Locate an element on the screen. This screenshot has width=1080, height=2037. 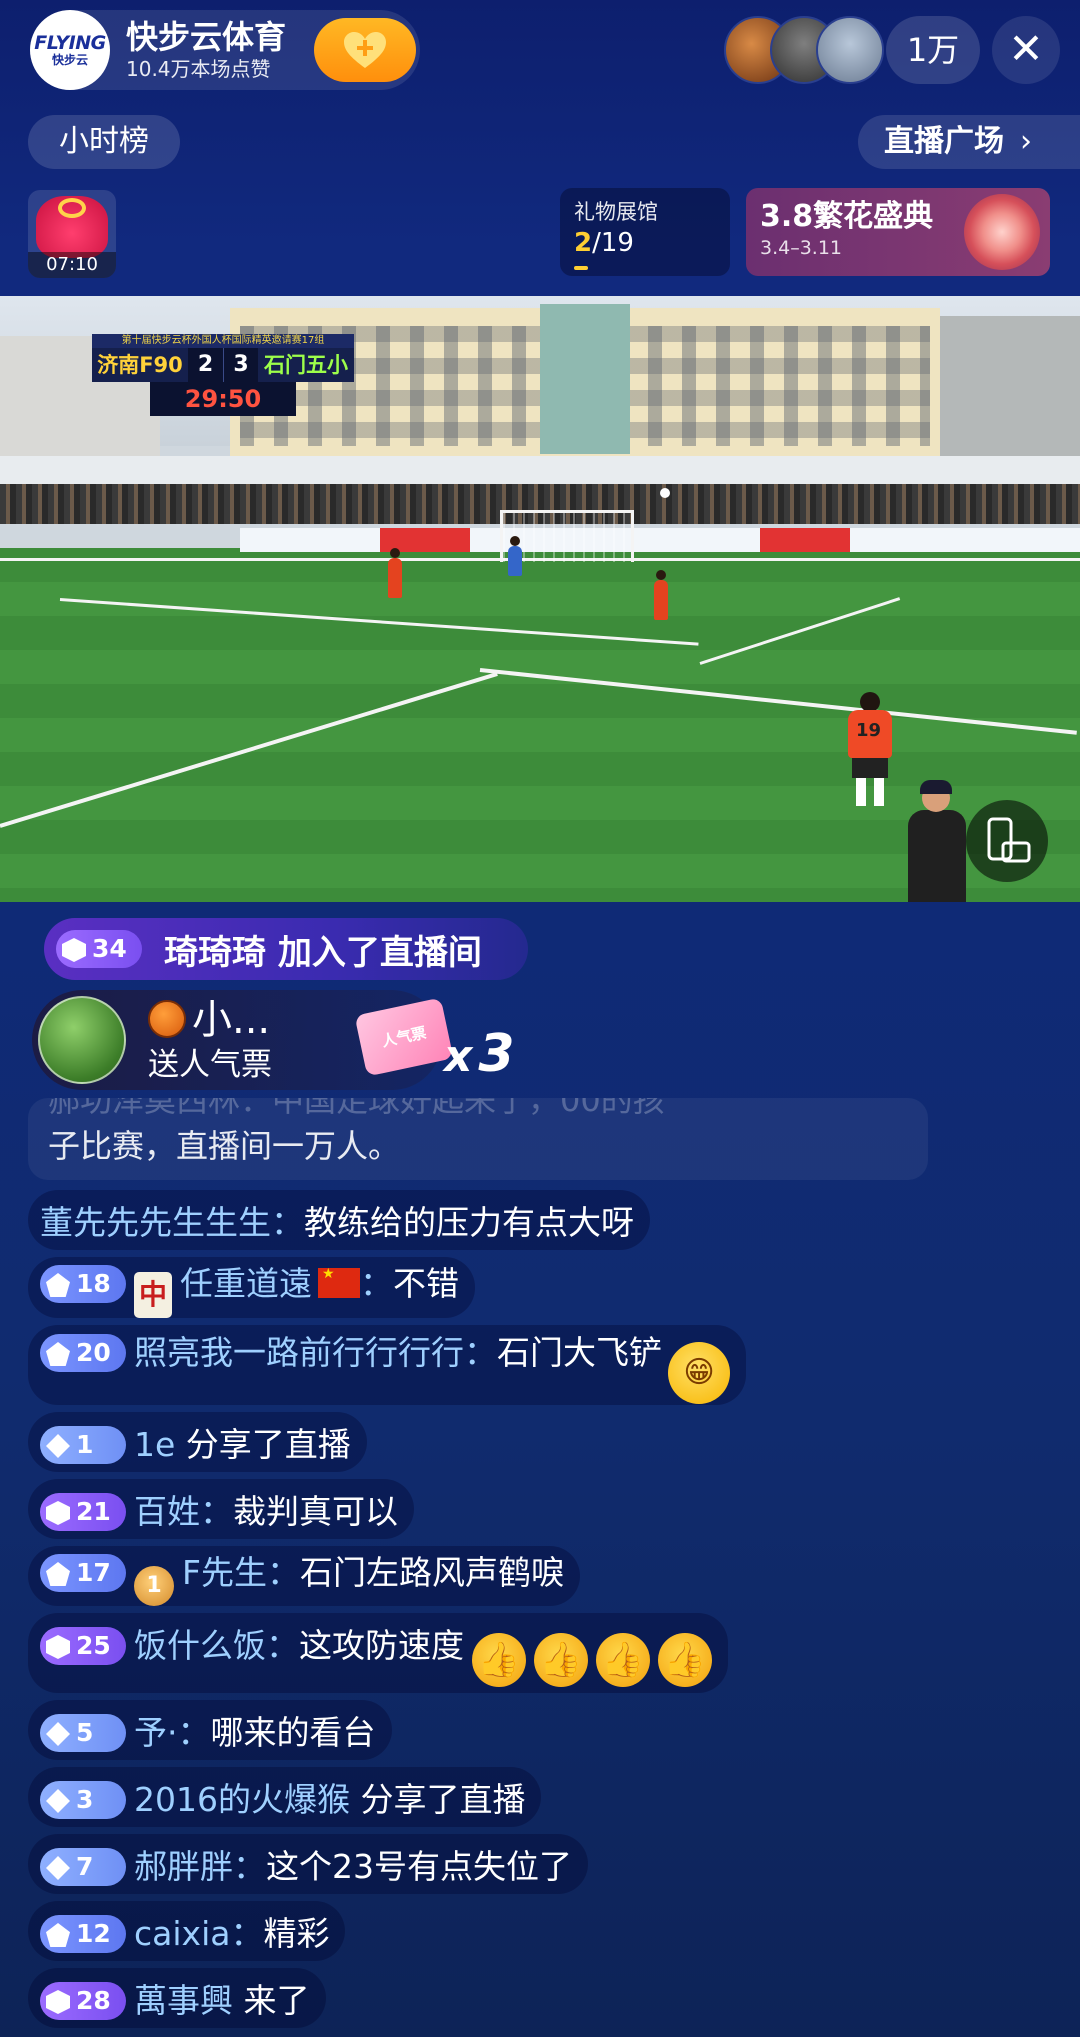
top-bar: FLYING 快步云 快步云体育 10.4万本场点赞 1万 ✕ is located at coordinates (540, 50).